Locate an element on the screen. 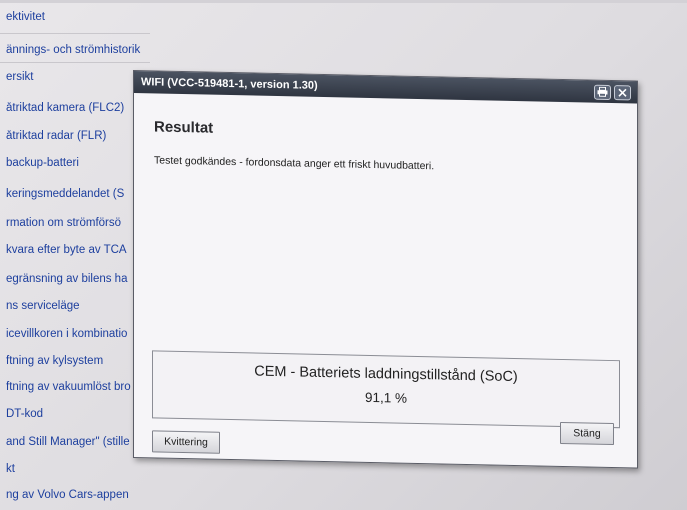  bg-link-13: ftning av kylsystem is located at coordinates (78, 361).